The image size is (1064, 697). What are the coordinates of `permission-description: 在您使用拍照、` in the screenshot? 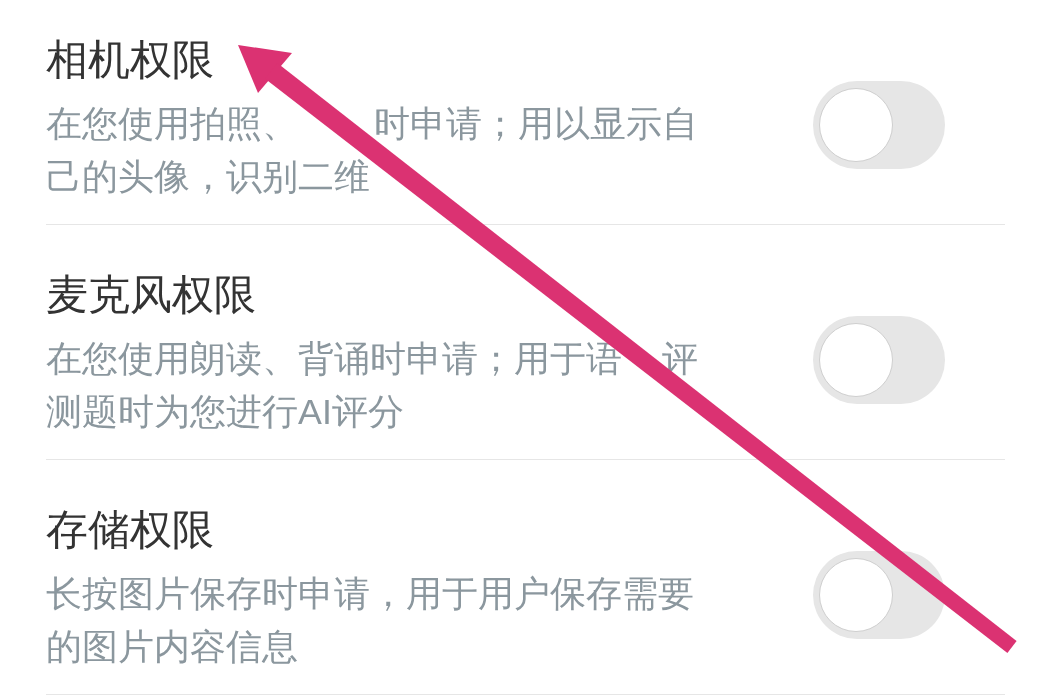 It's located at (172, 124).